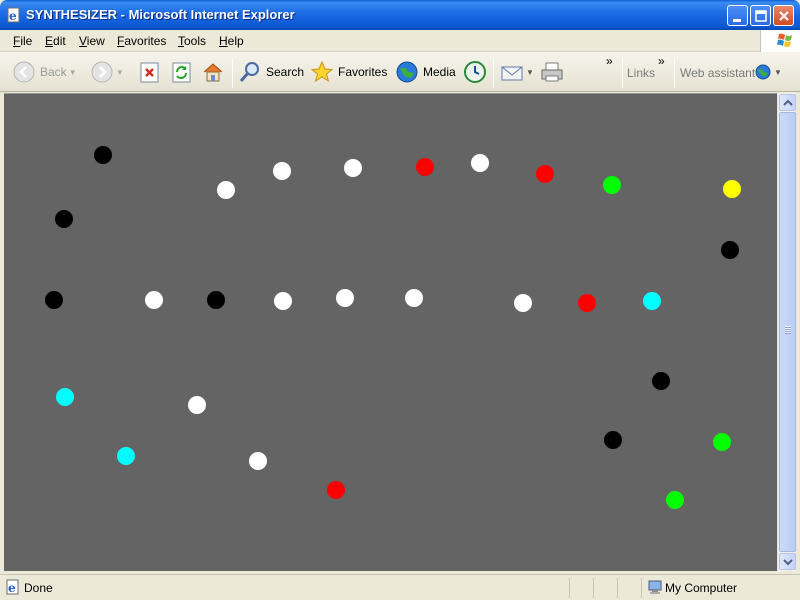  What do you see at coordinates (530, 72) in the screenshot?
I see `mail-dropdown-icon: ▼` at bounding box center [530, 72].